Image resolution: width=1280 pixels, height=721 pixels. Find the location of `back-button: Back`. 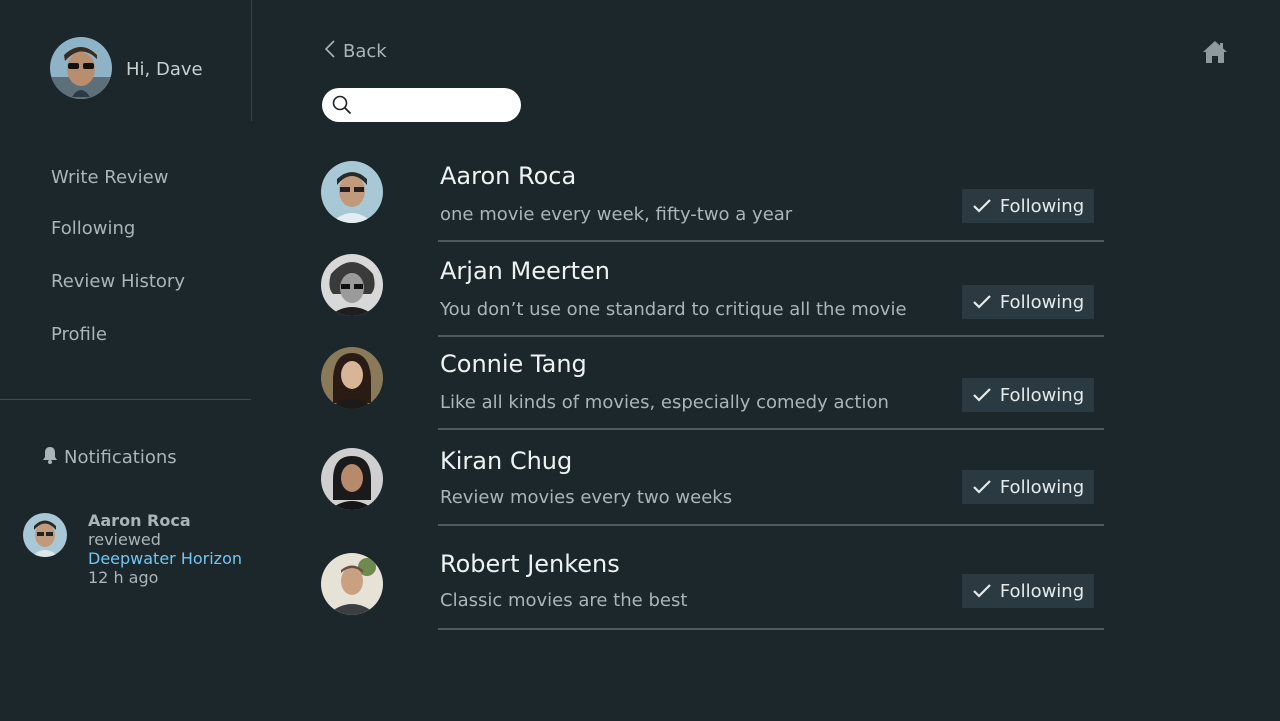

back-button: Back is located at coordinates (355, 51).